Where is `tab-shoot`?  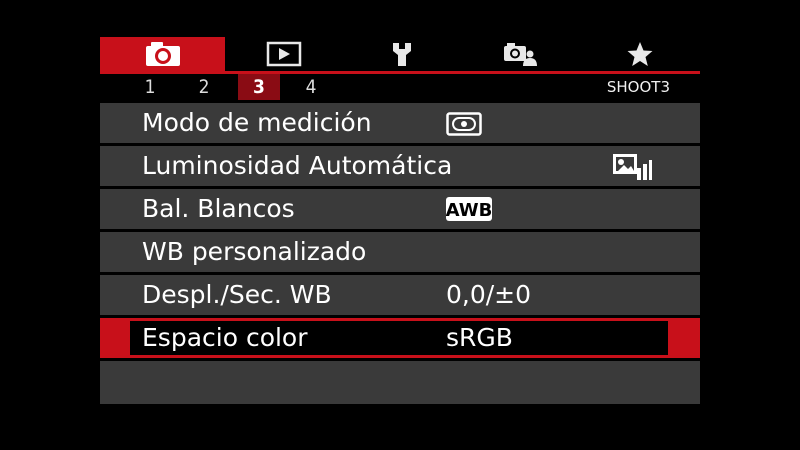
tab-shoot is located at coordinates (162, 54).